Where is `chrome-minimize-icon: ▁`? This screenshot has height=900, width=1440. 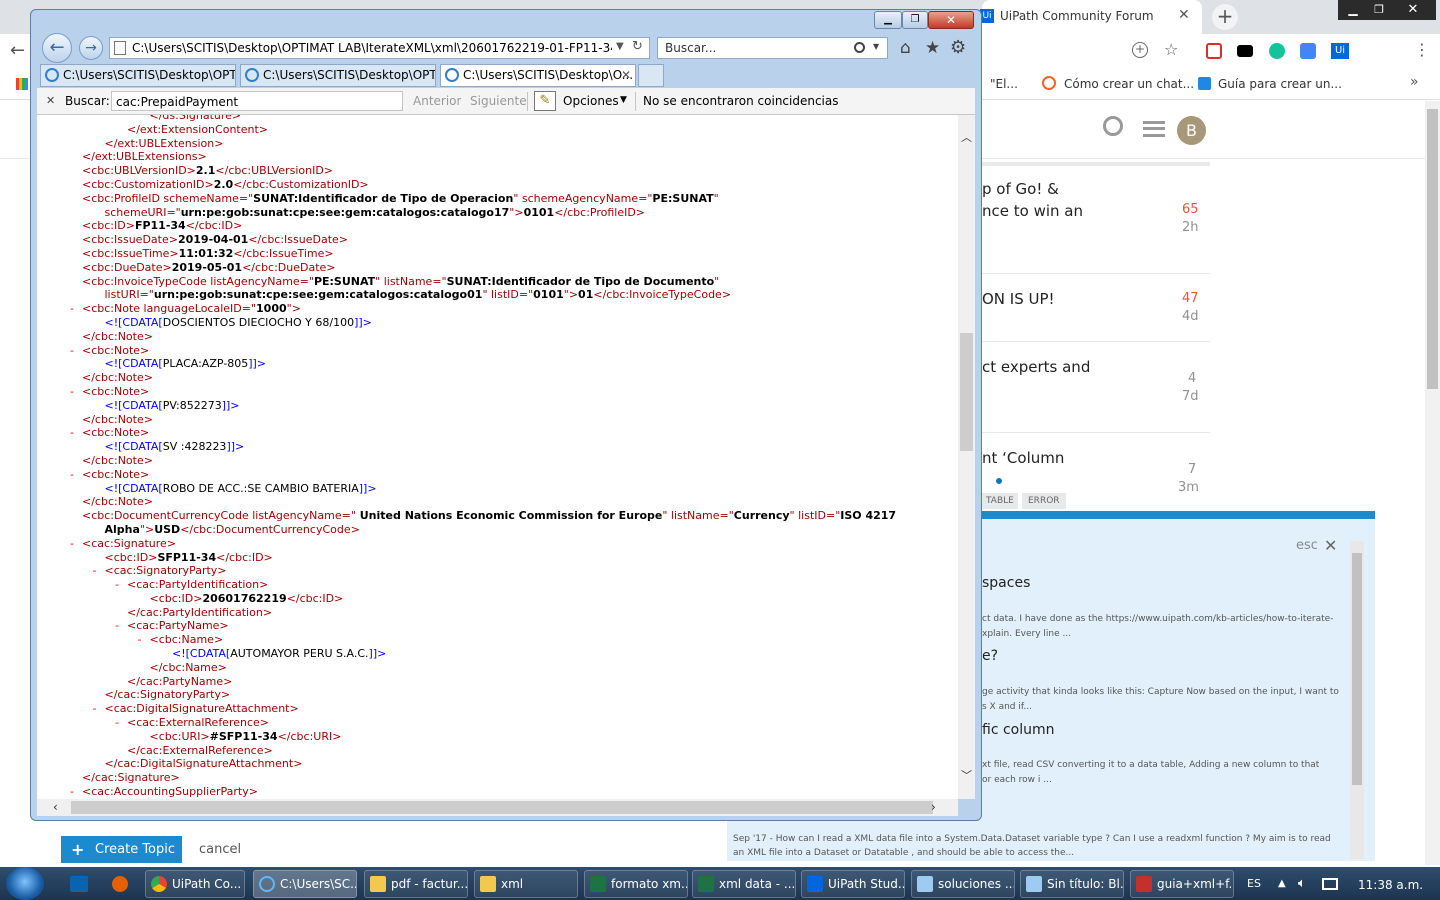
chrome-minimize-icon: ▁ is located at coordinates (1353, 10).